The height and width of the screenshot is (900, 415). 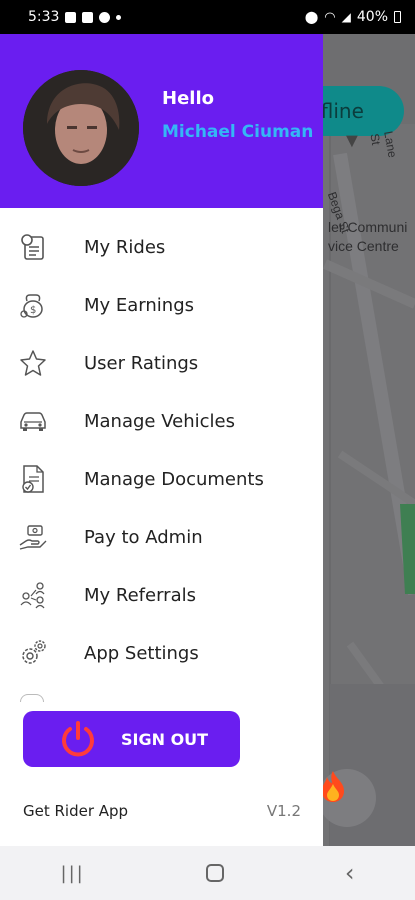 I want to click on menu-label: My Rides, so click(x=125, y=247).